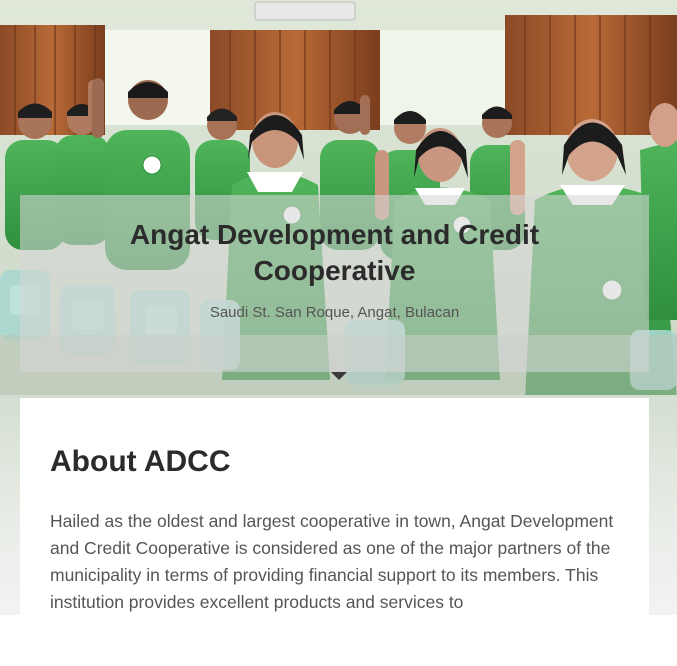  I want to click on page-bottom-area, so click(338, 640).